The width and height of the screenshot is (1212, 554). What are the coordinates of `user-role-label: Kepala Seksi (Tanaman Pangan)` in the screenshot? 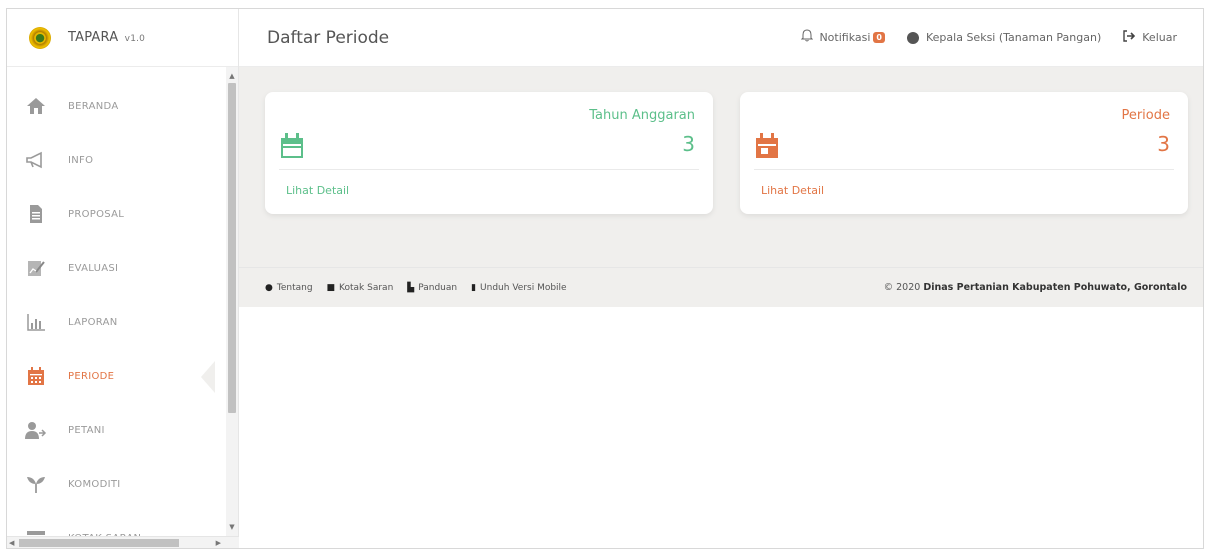 It's located at (1014, 37).